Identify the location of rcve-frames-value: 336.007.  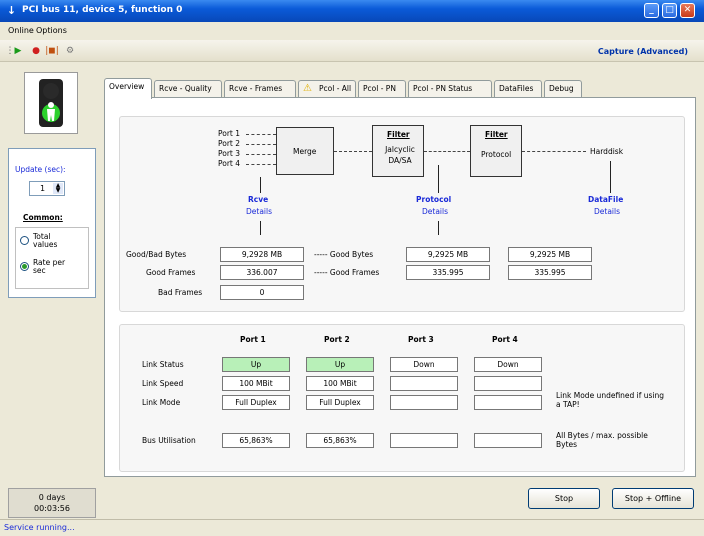
(262, 272).